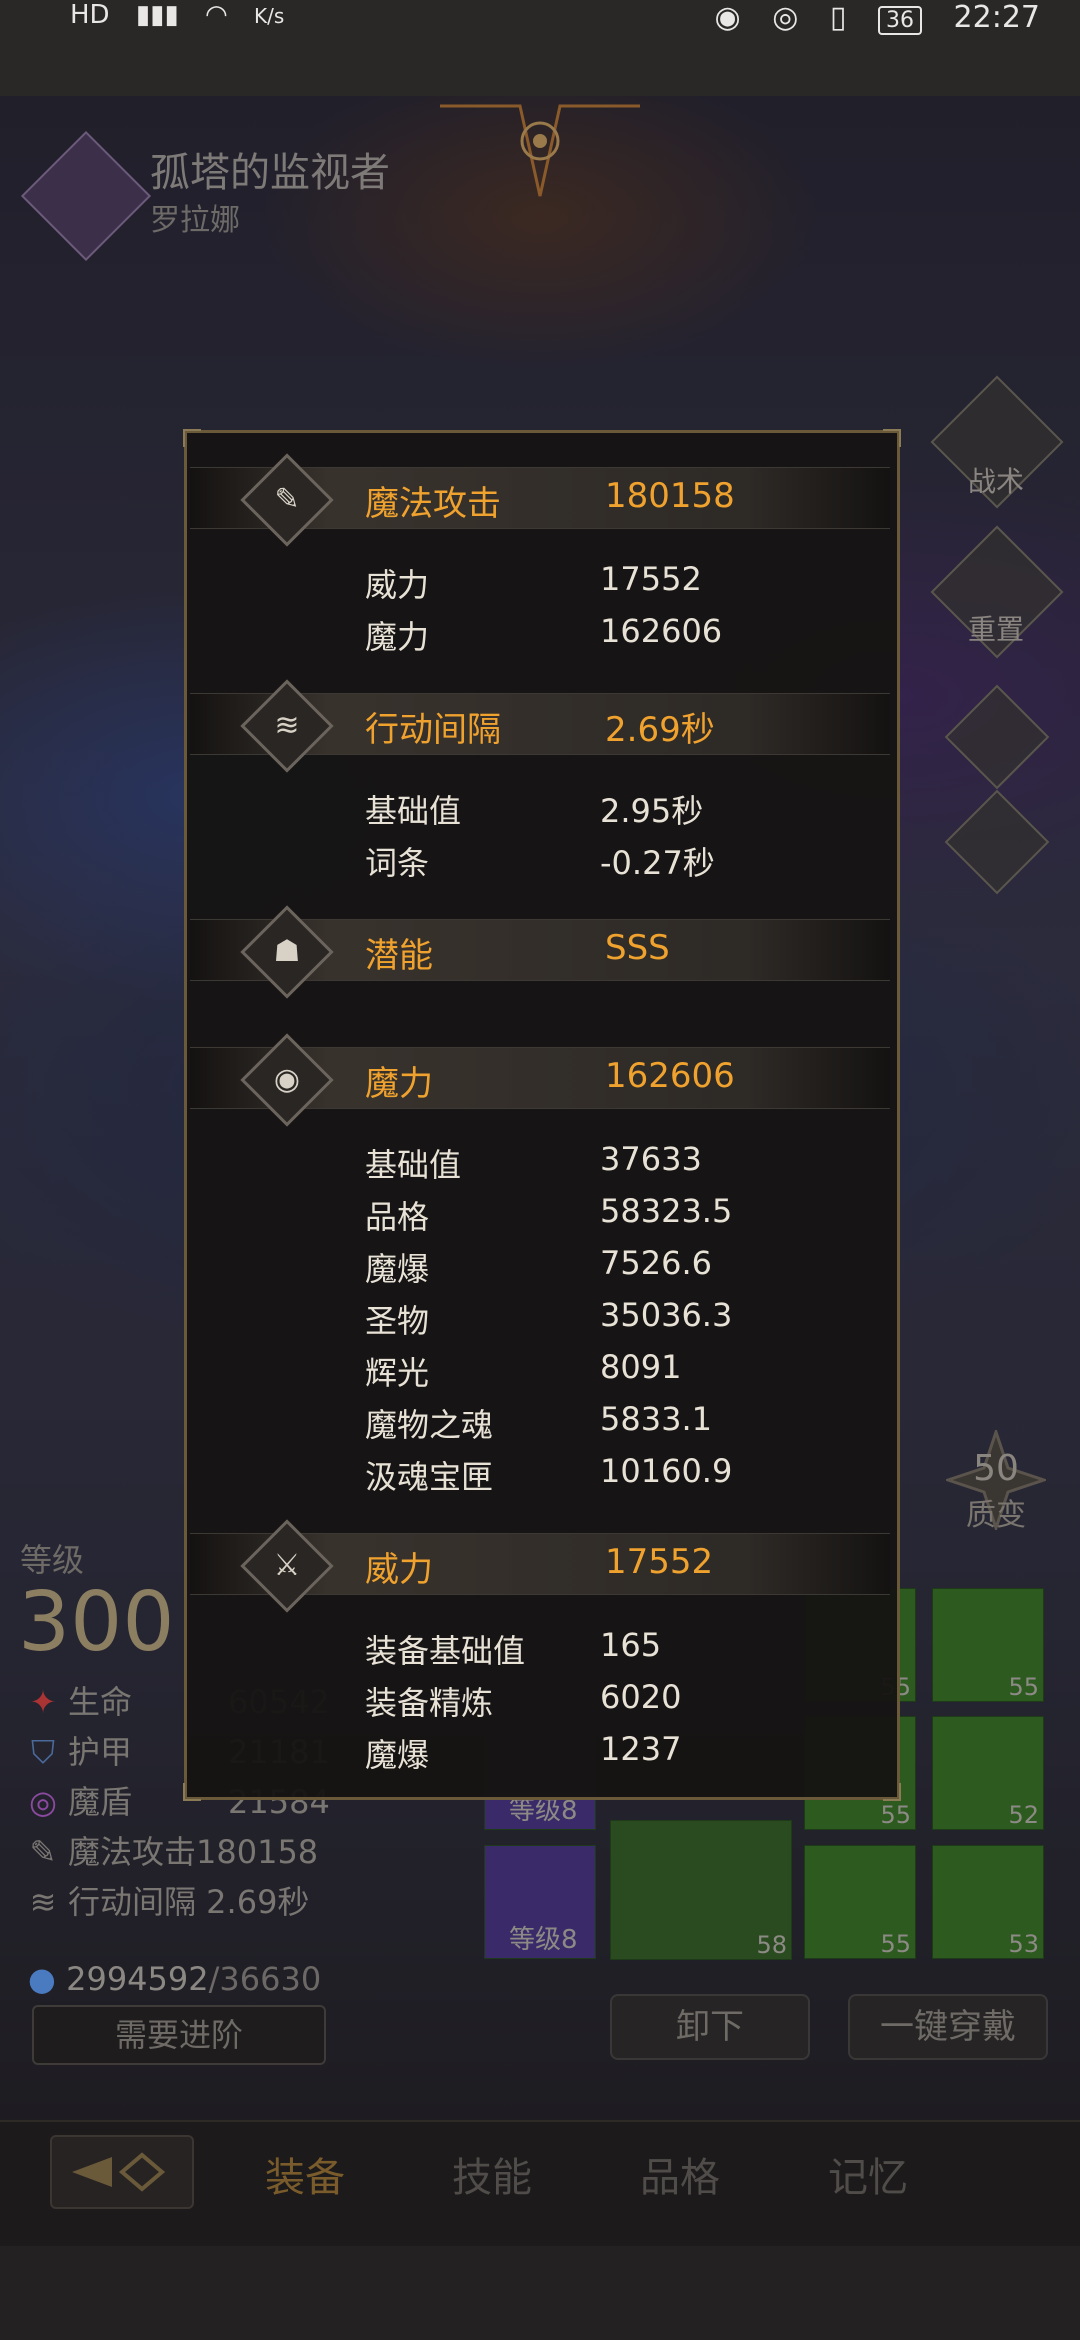 This screenshot has height=2340, width=1080. What do you see at coordinates (96, 1622) in the screenshot?
I see `level-value: 300` at bounding box center [96, 1622].